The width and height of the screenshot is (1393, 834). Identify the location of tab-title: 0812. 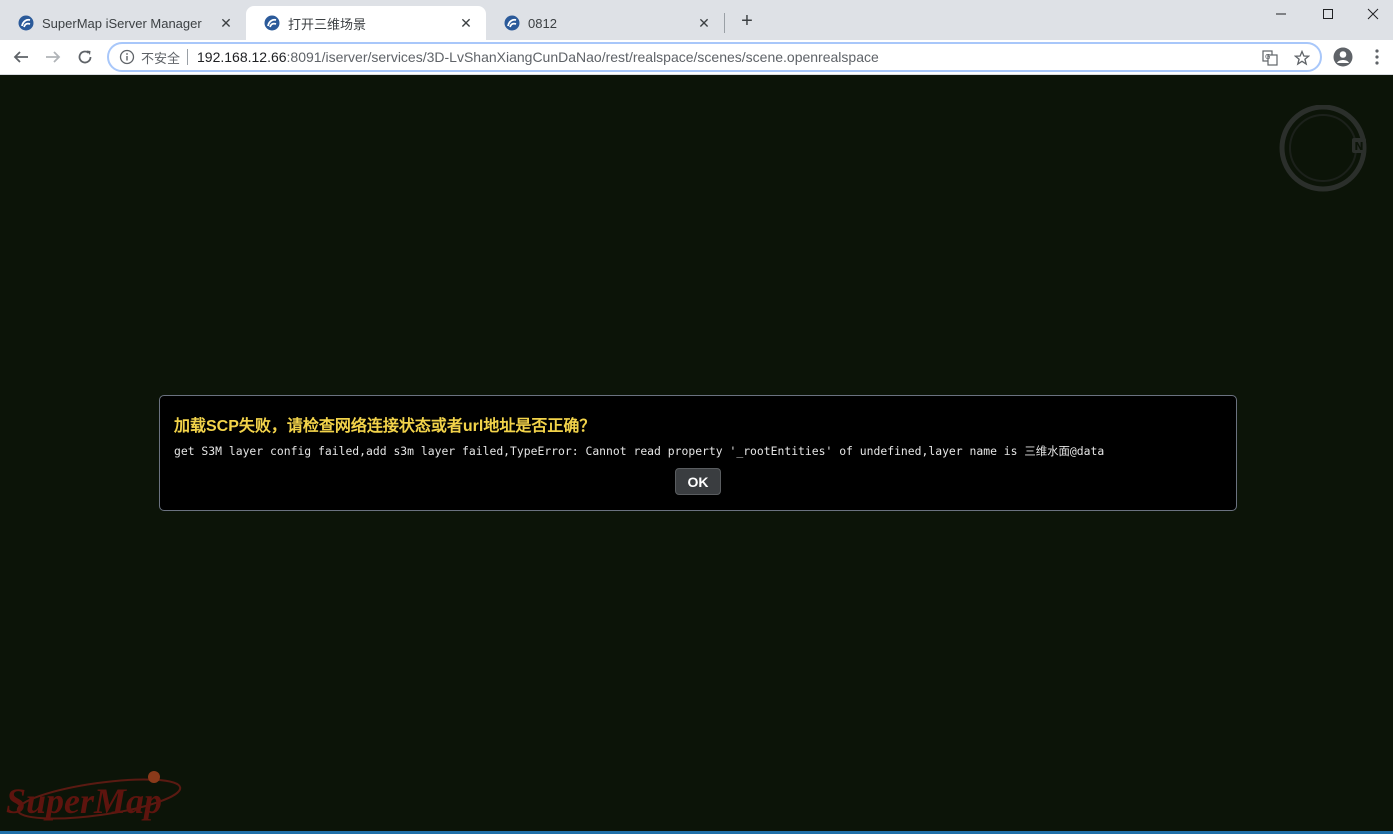
(542, 23).